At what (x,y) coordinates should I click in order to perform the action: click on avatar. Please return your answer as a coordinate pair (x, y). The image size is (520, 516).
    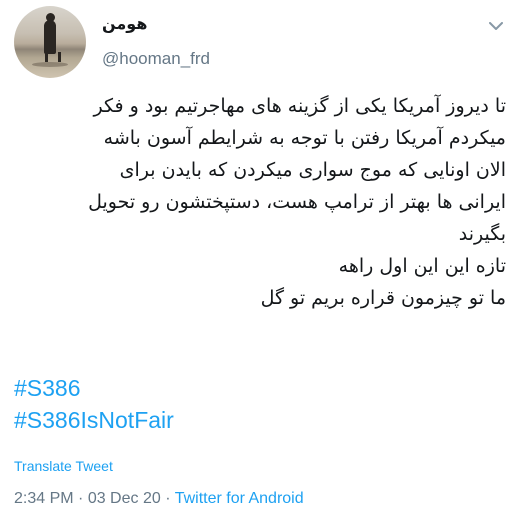
    Looking at the image, I should click on (50, 42).